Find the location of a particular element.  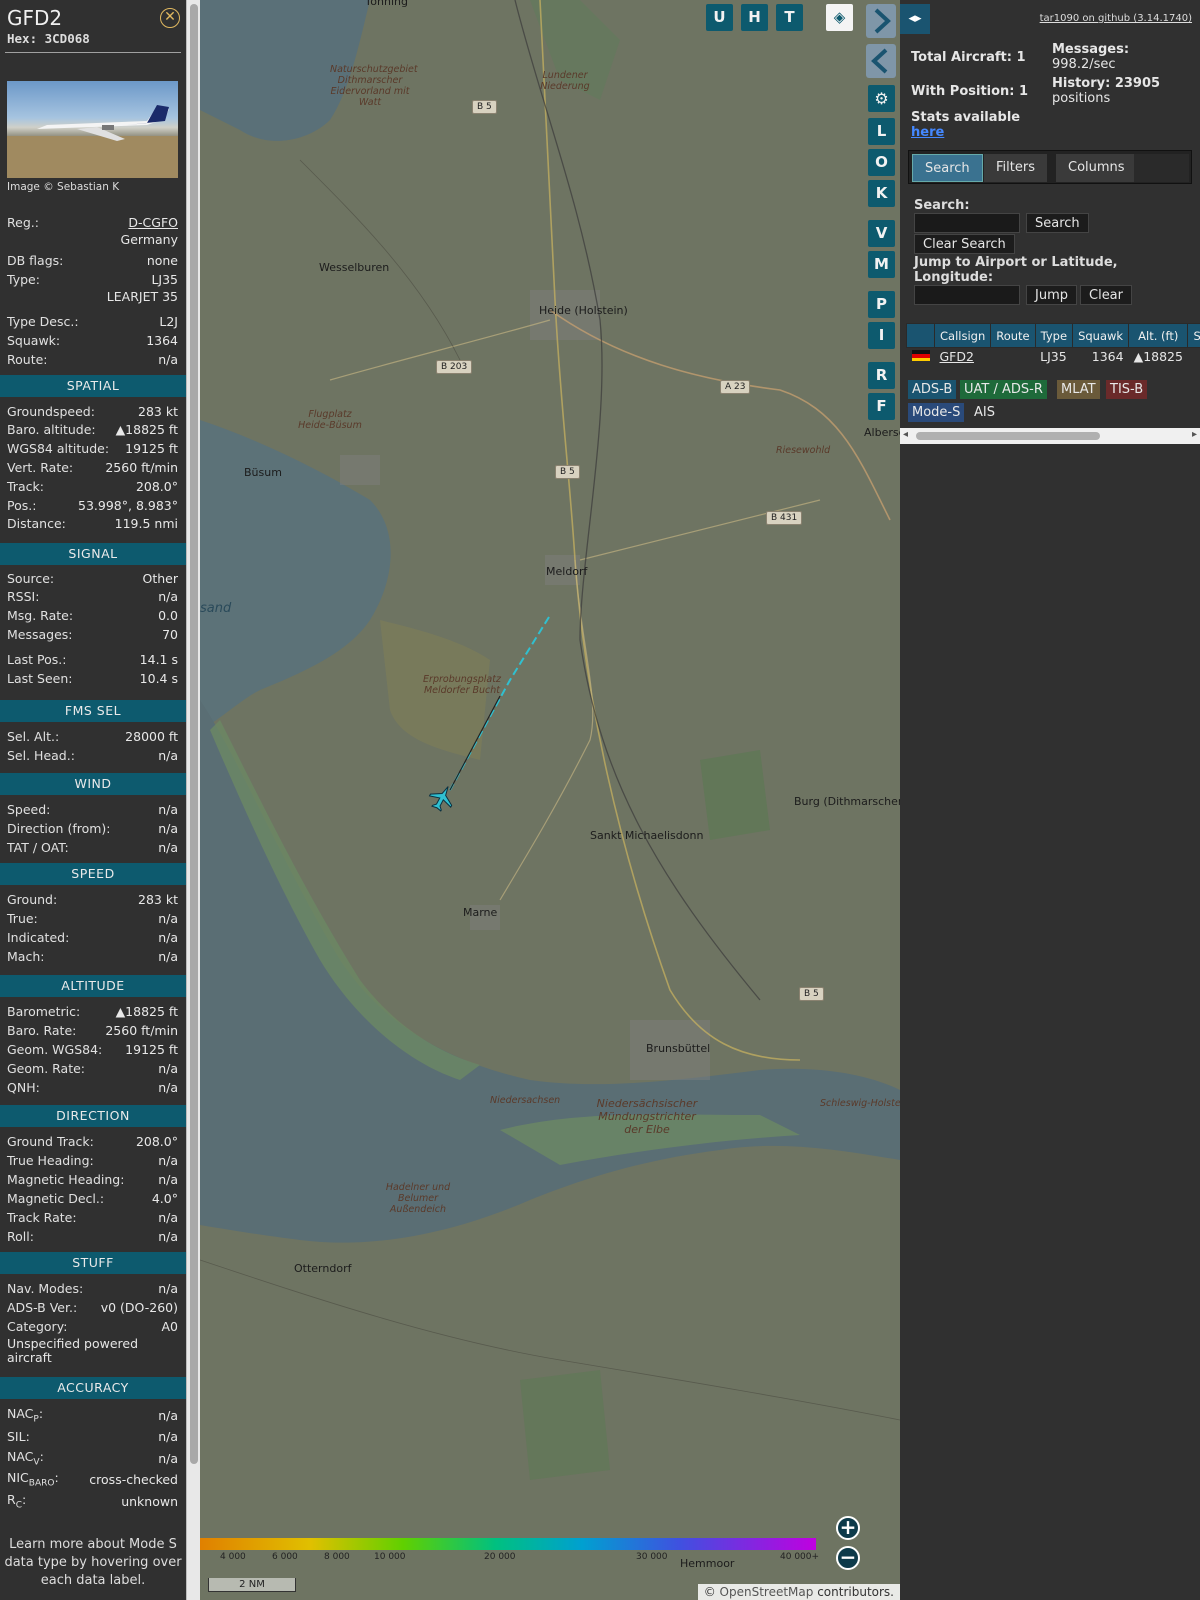

col-header-flag is located at coordinates (920, 335).